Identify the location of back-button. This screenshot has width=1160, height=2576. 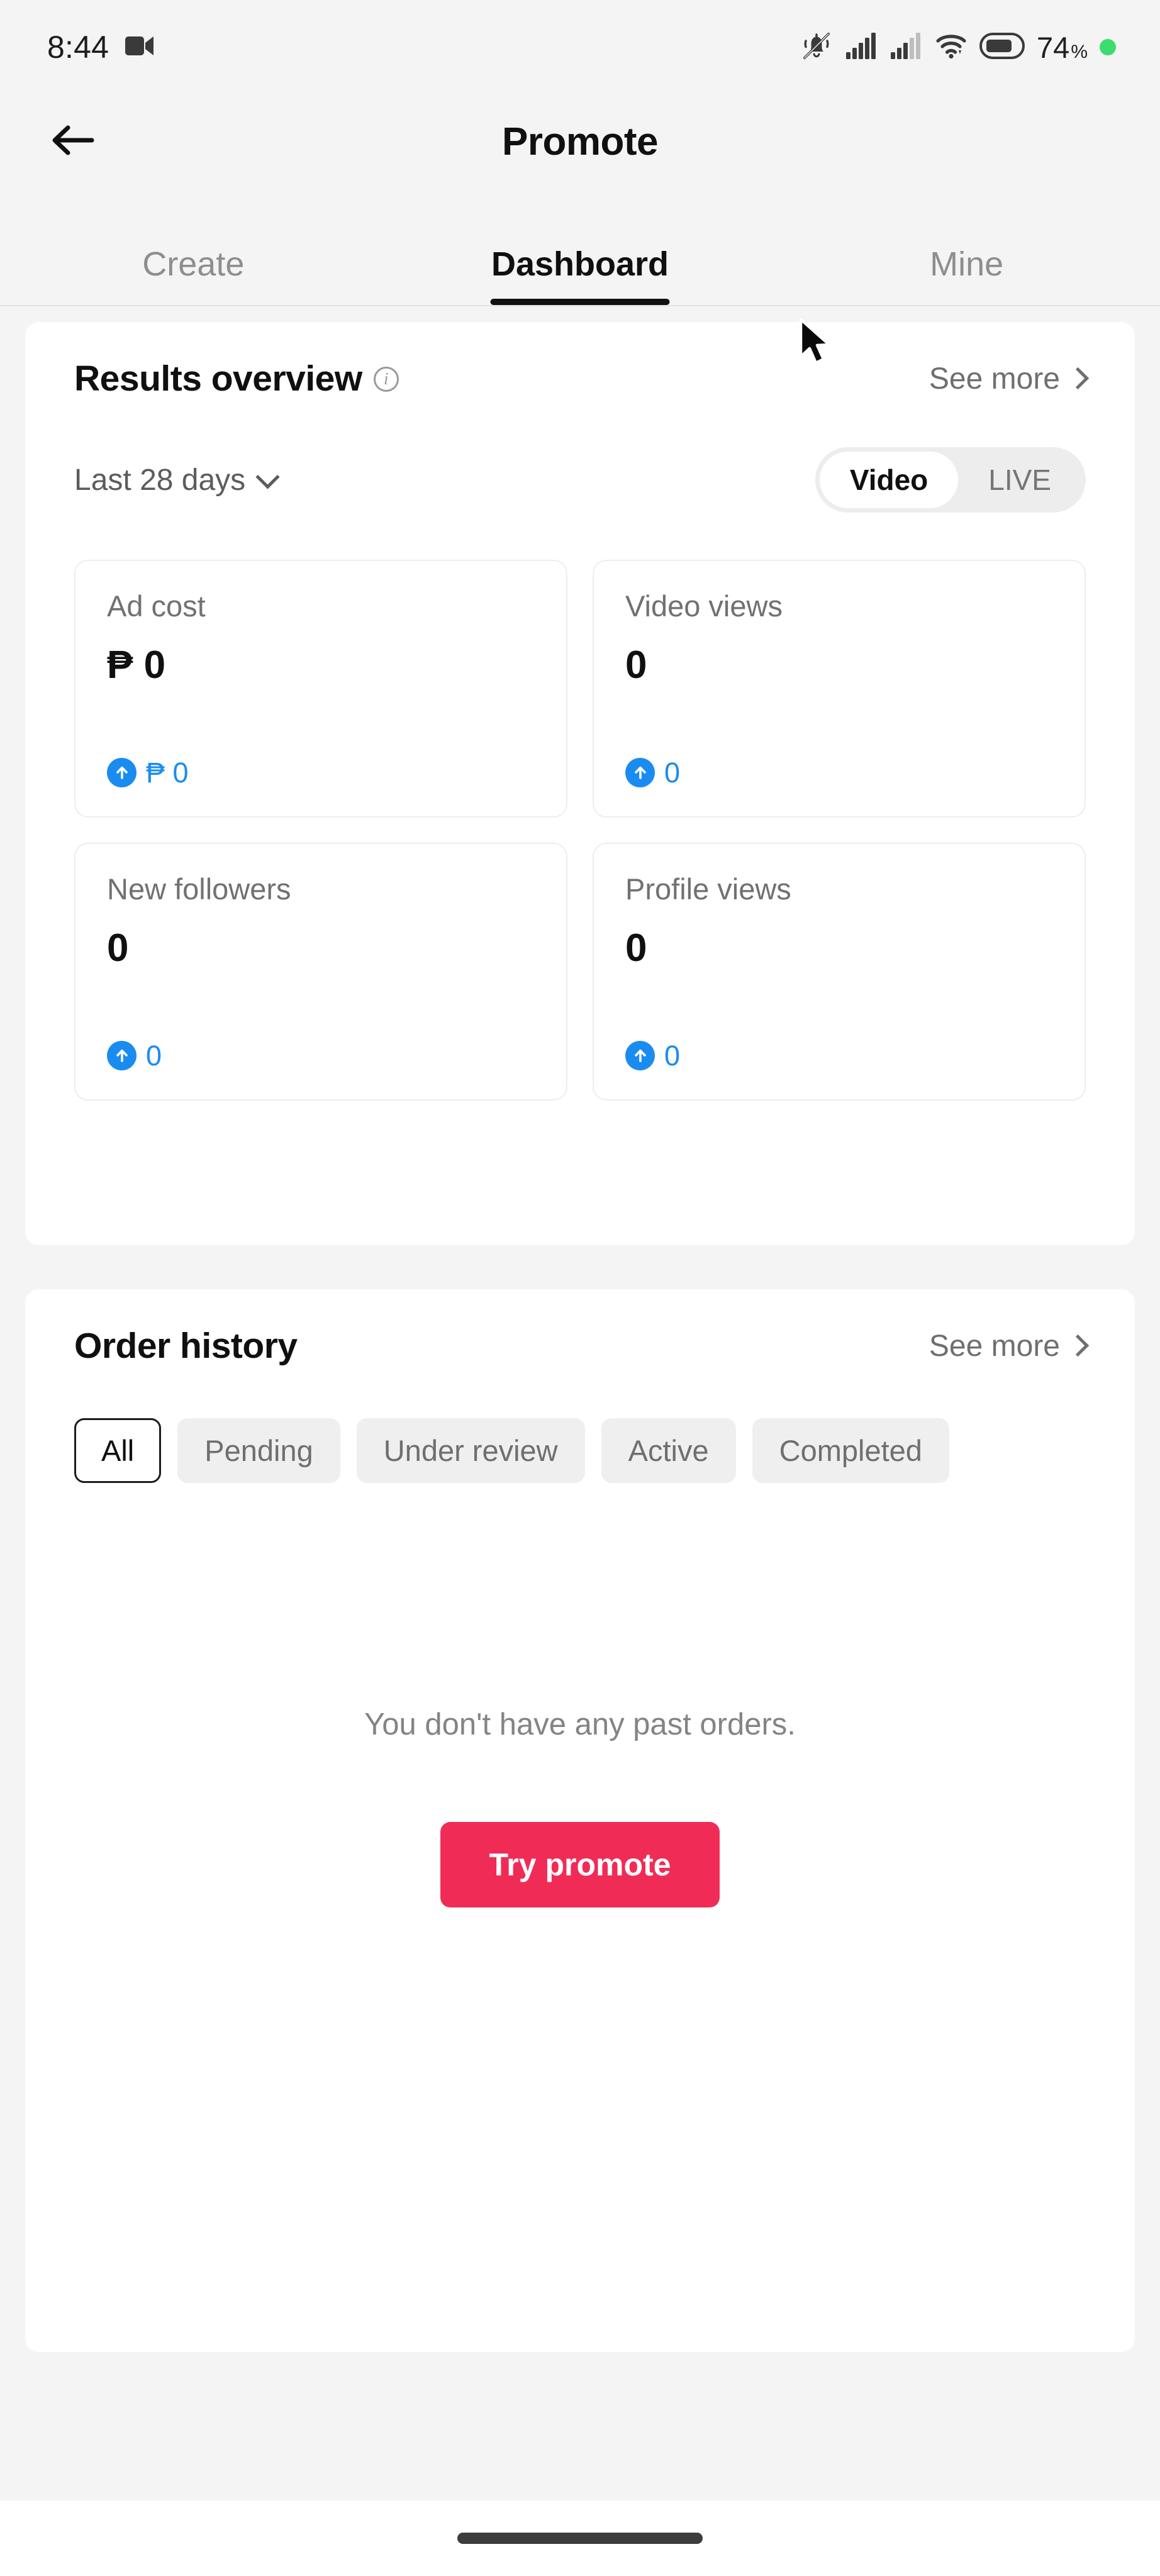
(72, 141).